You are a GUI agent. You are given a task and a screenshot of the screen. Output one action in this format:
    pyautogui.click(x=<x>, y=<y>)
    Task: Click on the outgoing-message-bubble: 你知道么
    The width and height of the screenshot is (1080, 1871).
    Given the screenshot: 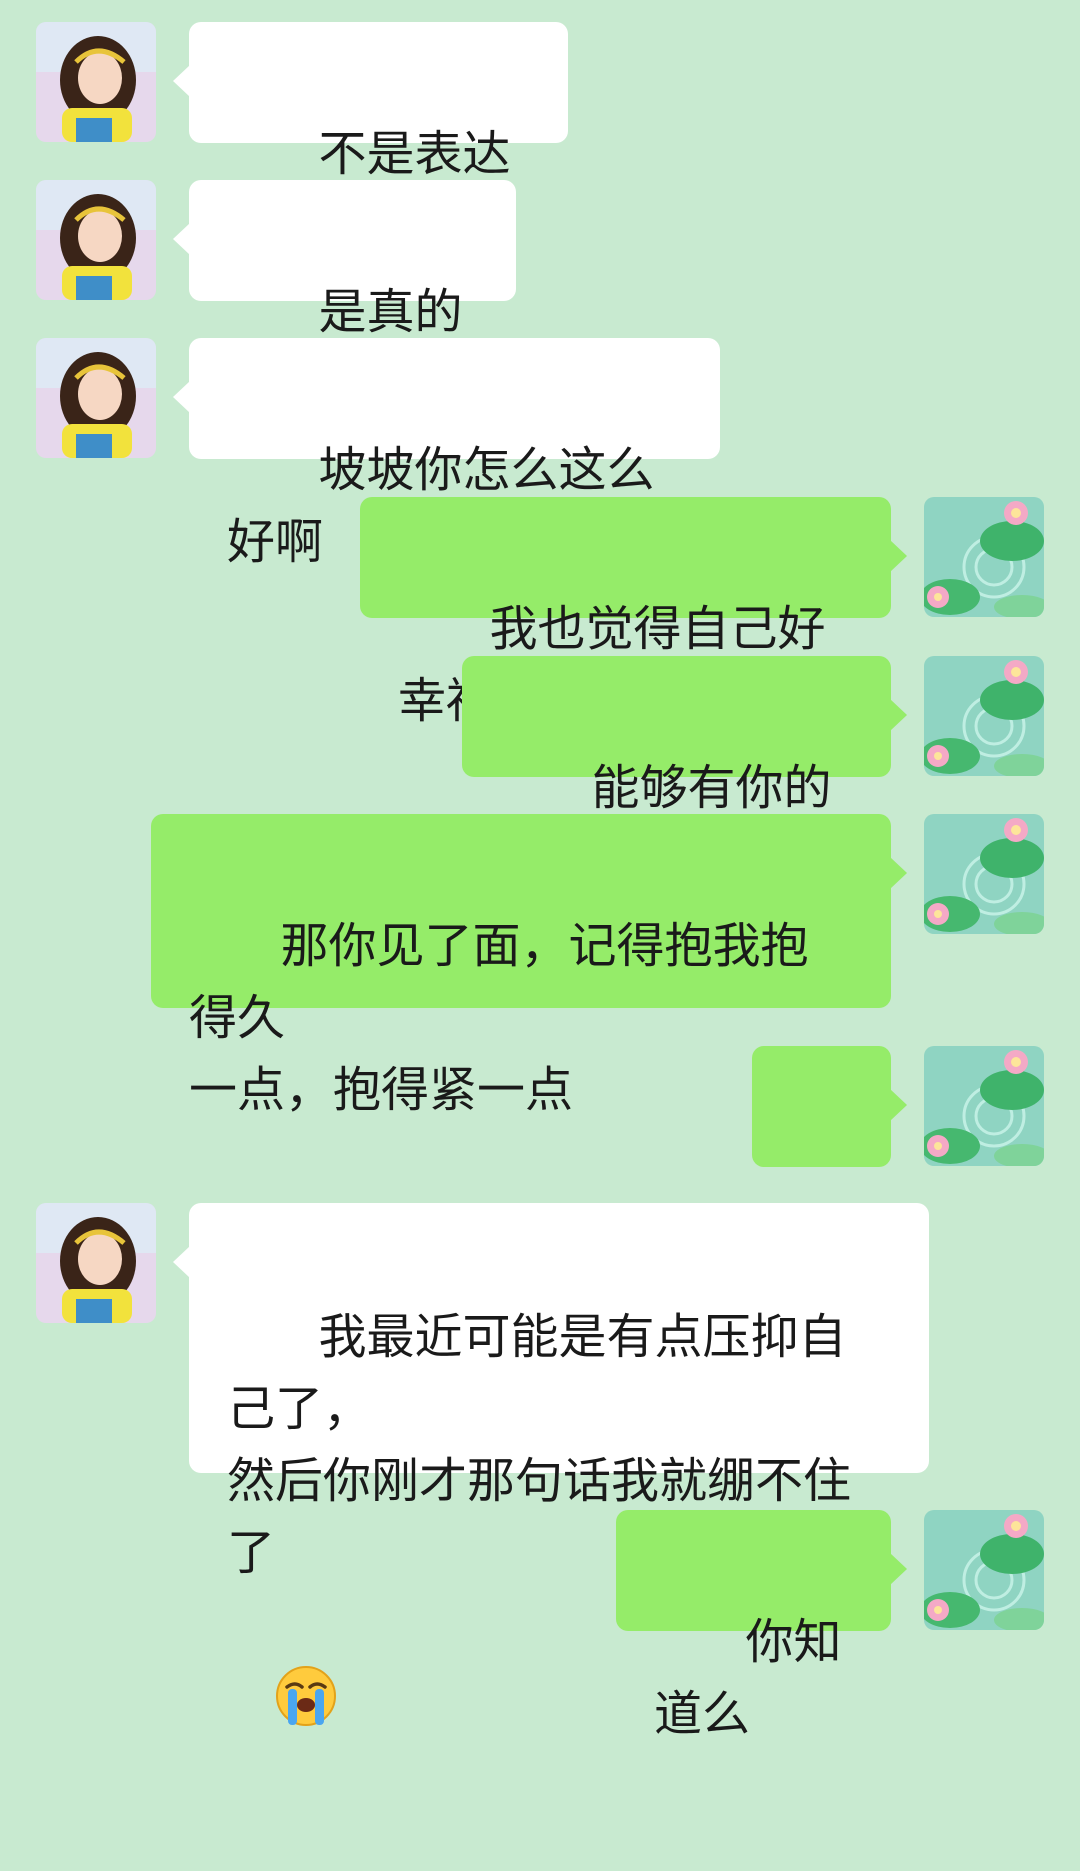 What is the action you would take?
    pyautogui.click(x=761, y=1626)
    